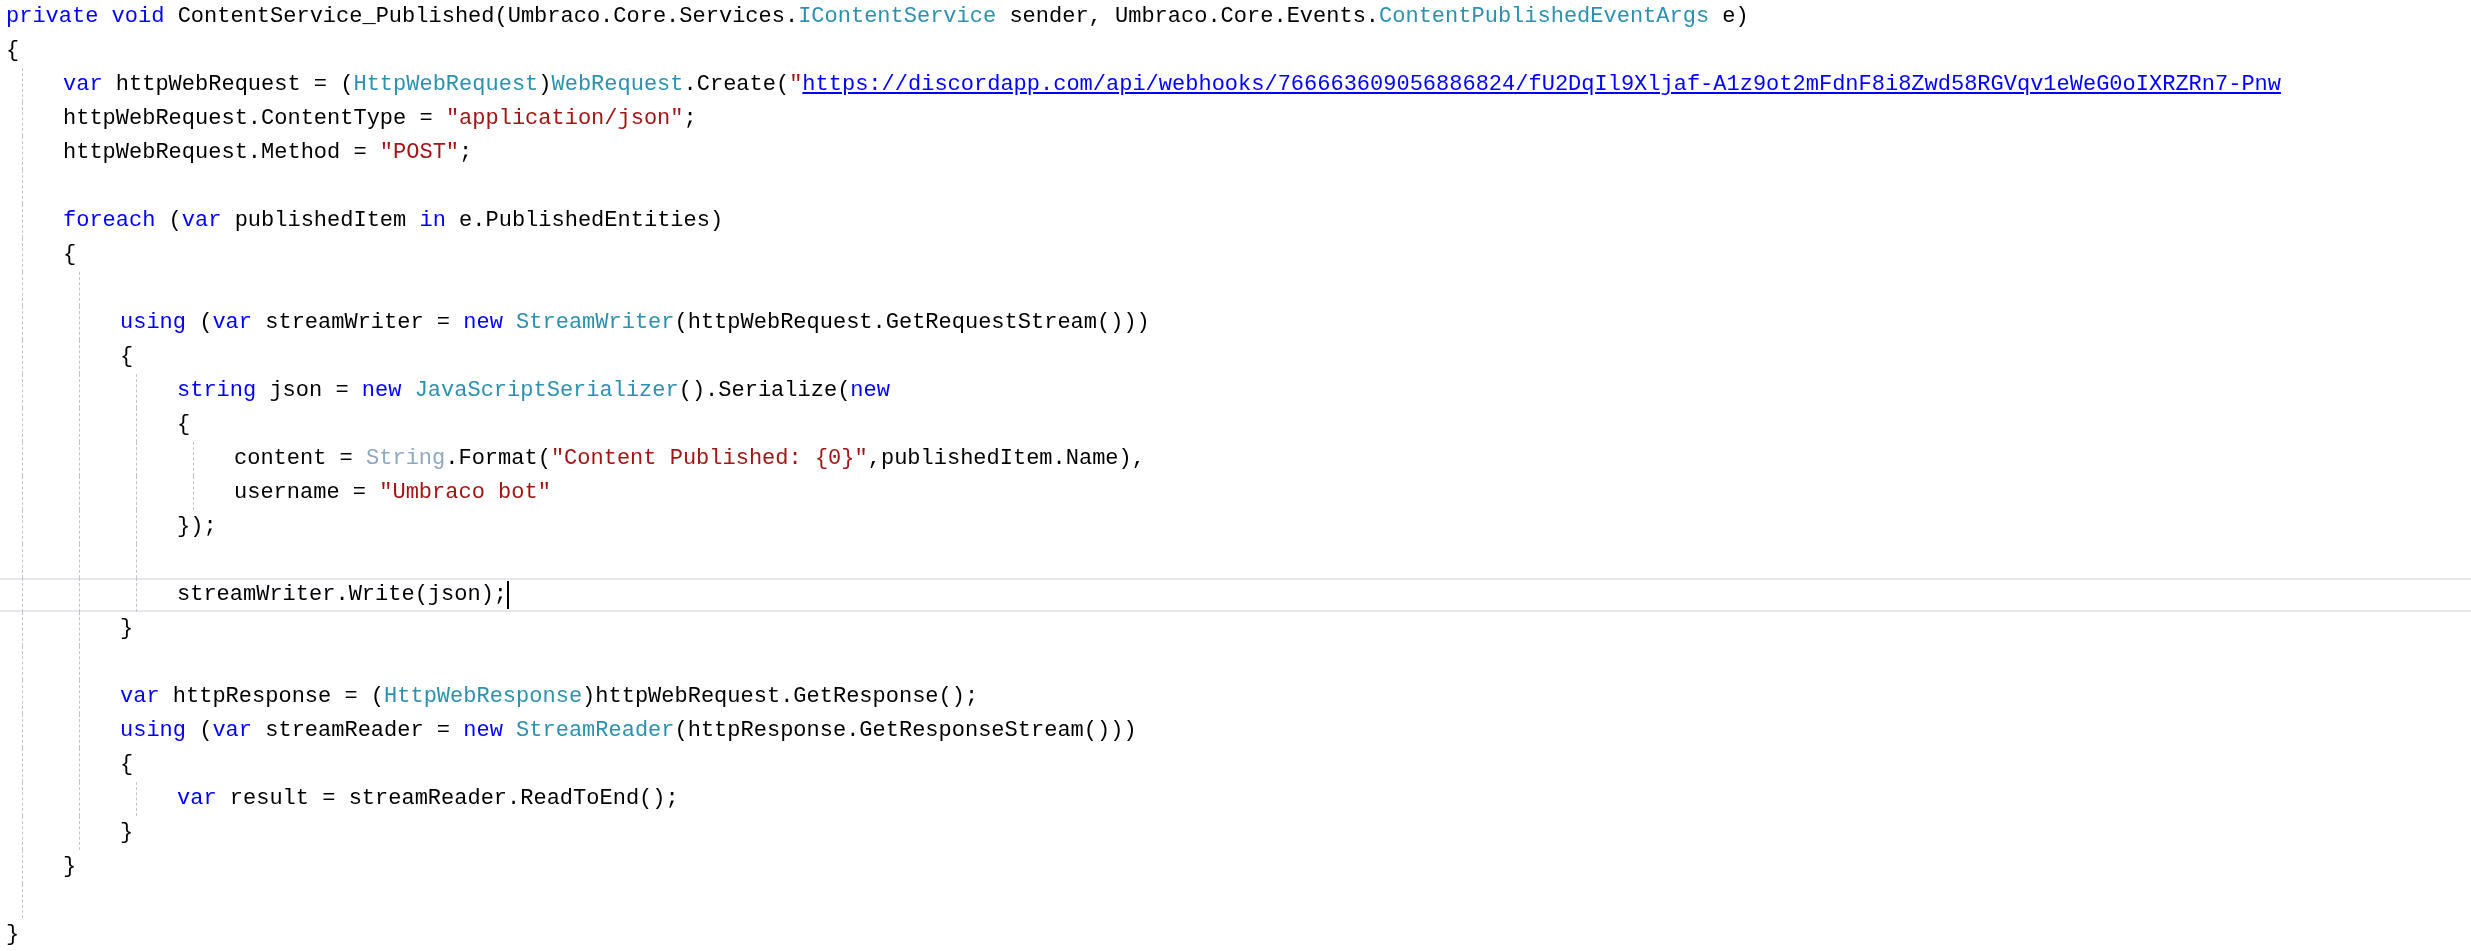  What do you see at coordinates (877, 17) in the screenshot?
I see `code-line: private void ContentService_Published(Umbraco.Core.Services.IContentService sender, Umbraco.Core.Events.ContentPublishedEventArgs e)` at bounding box center [877, 17].